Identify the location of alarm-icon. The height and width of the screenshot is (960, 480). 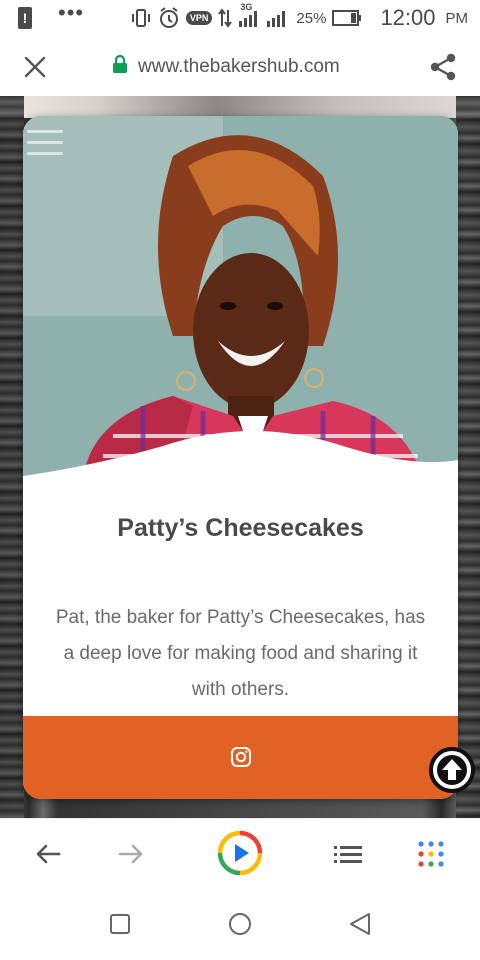
(169, 18).